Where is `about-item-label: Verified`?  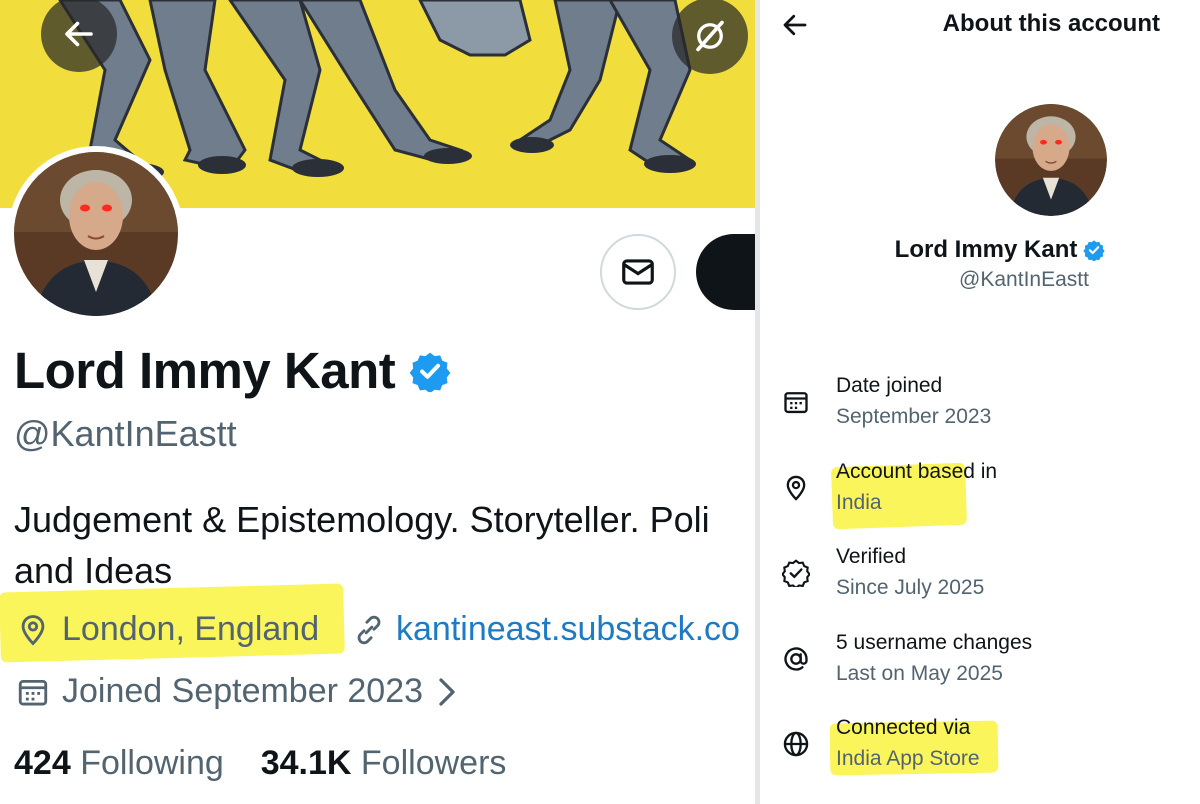
about-item-label: Verified is located at coordinates (871, 556).